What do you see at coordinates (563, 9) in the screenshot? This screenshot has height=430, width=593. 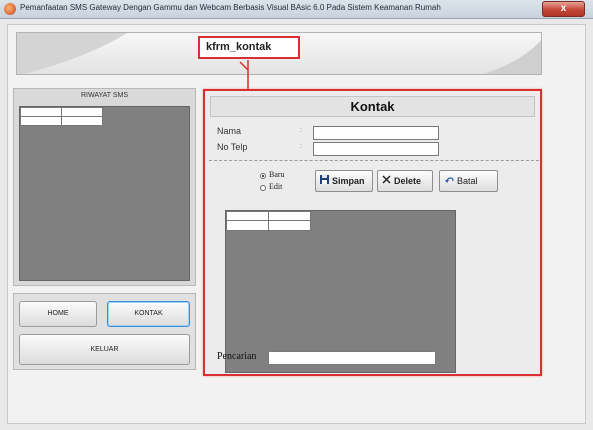 I see `close-button: x` at bounding box center [563, 9].